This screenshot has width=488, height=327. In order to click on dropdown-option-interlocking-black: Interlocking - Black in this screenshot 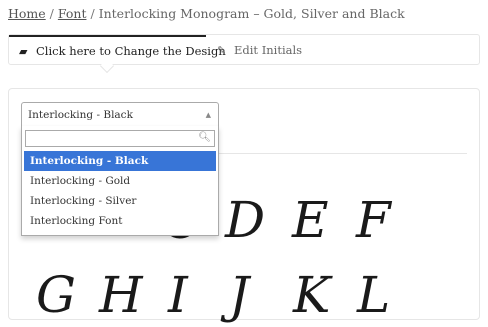, I will do `click(120, 161)`.